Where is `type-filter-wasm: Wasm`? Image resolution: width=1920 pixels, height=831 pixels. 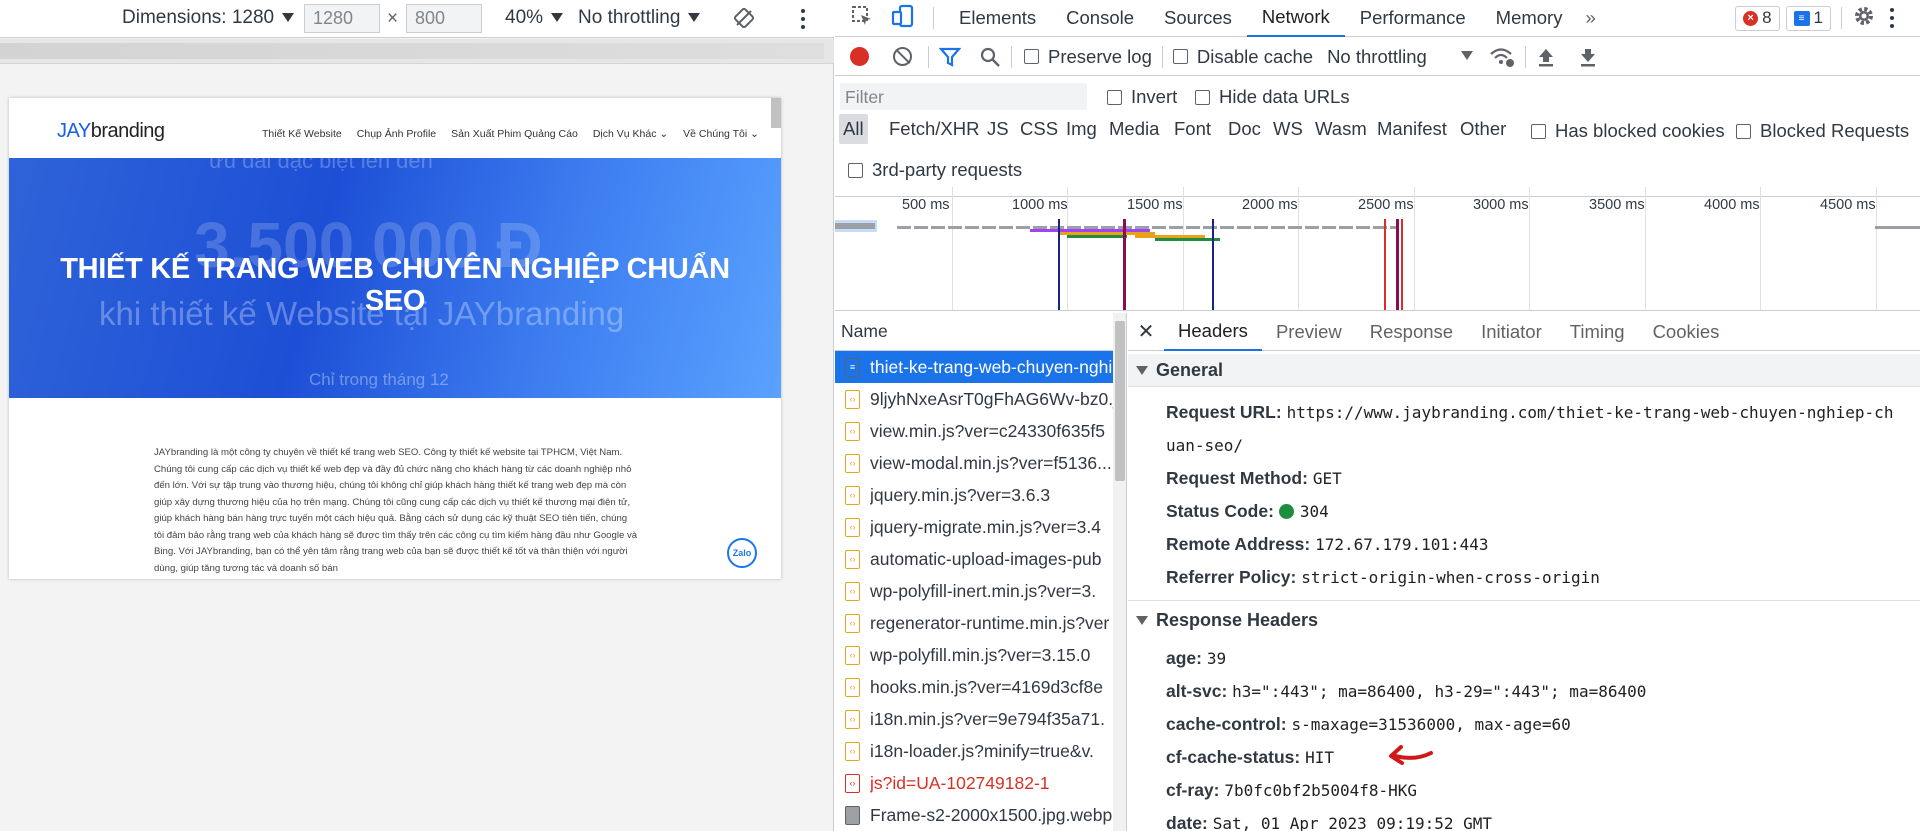 type-filter-wasm: Wasm is located at coordinates (1341, 129).